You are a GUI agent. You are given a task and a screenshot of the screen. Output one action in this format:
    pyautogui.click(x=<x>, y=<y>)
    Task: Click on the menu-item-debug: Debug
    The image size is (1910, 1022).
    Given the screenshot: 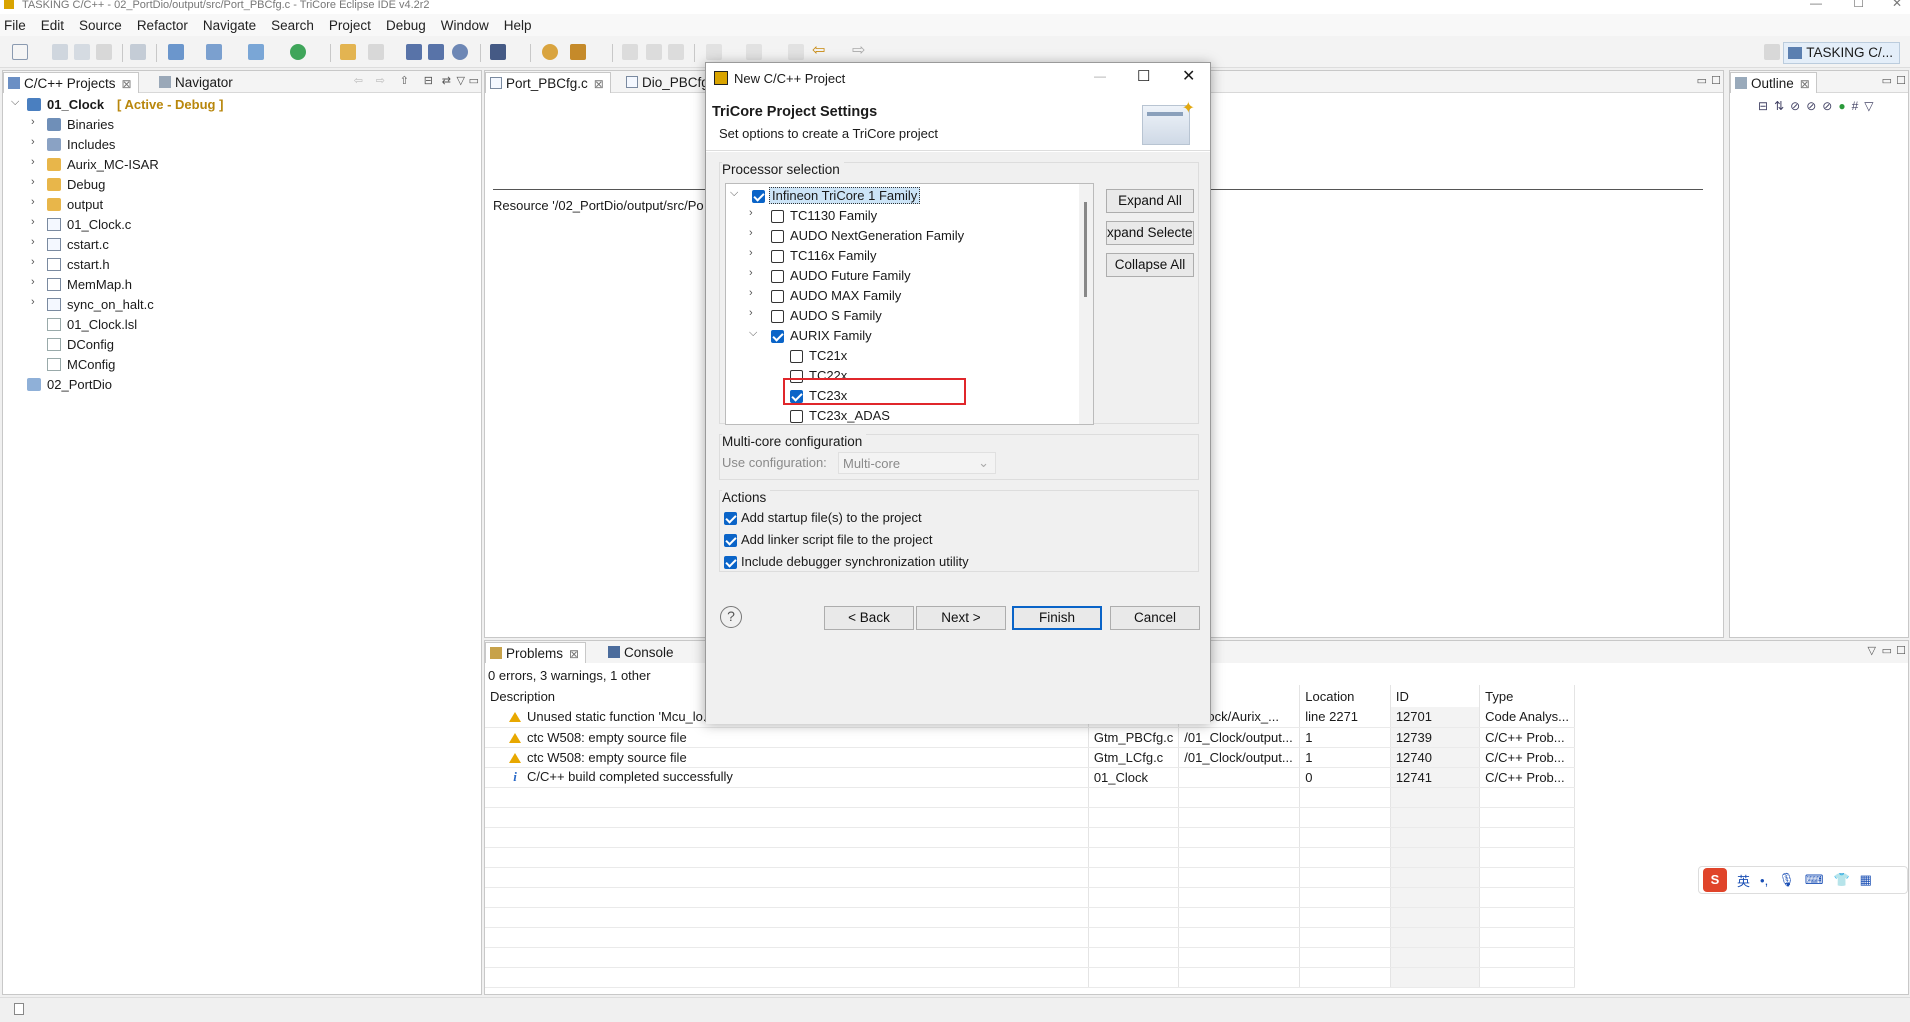 What is the action you would take?
    pyautogui.click(x=406, y=25)
    